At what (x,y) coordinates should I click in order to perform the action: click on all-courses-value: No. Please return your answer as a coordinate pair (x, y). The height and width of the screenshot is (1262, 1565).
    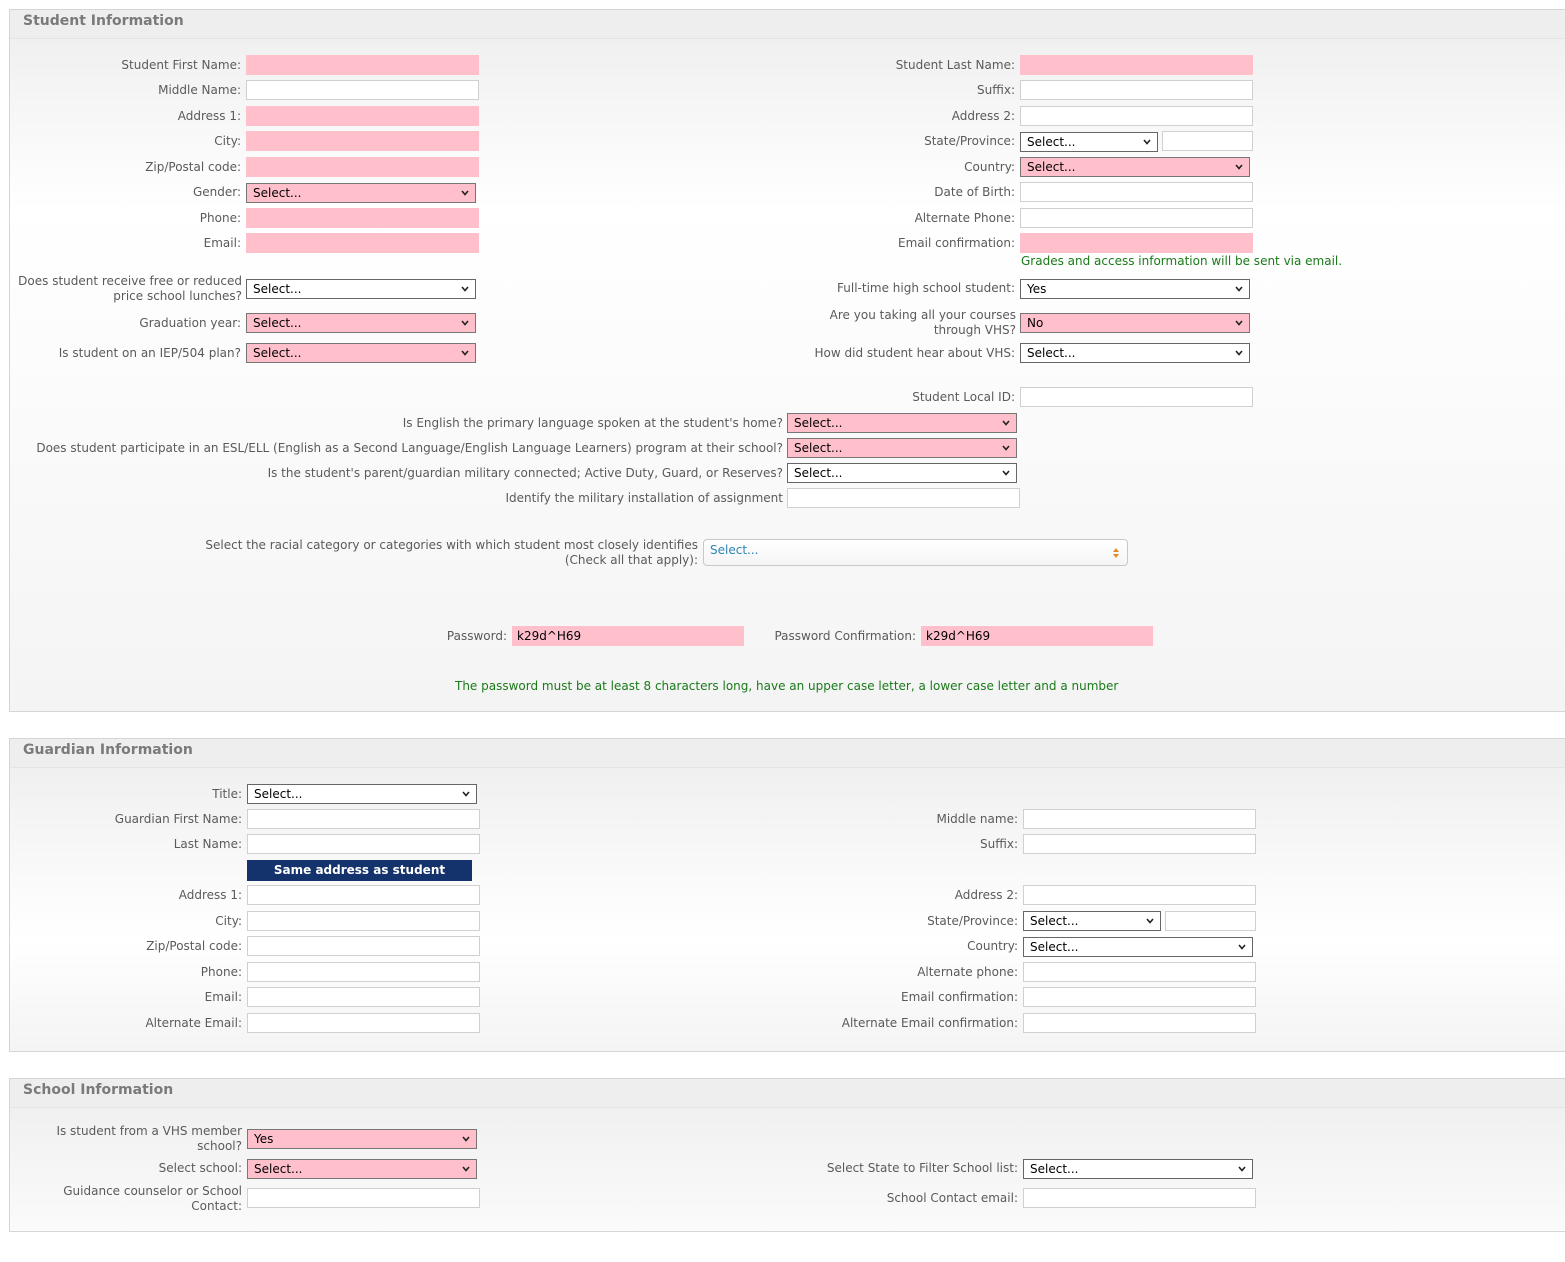
    Looking at the image, I should click on (1035, 323).